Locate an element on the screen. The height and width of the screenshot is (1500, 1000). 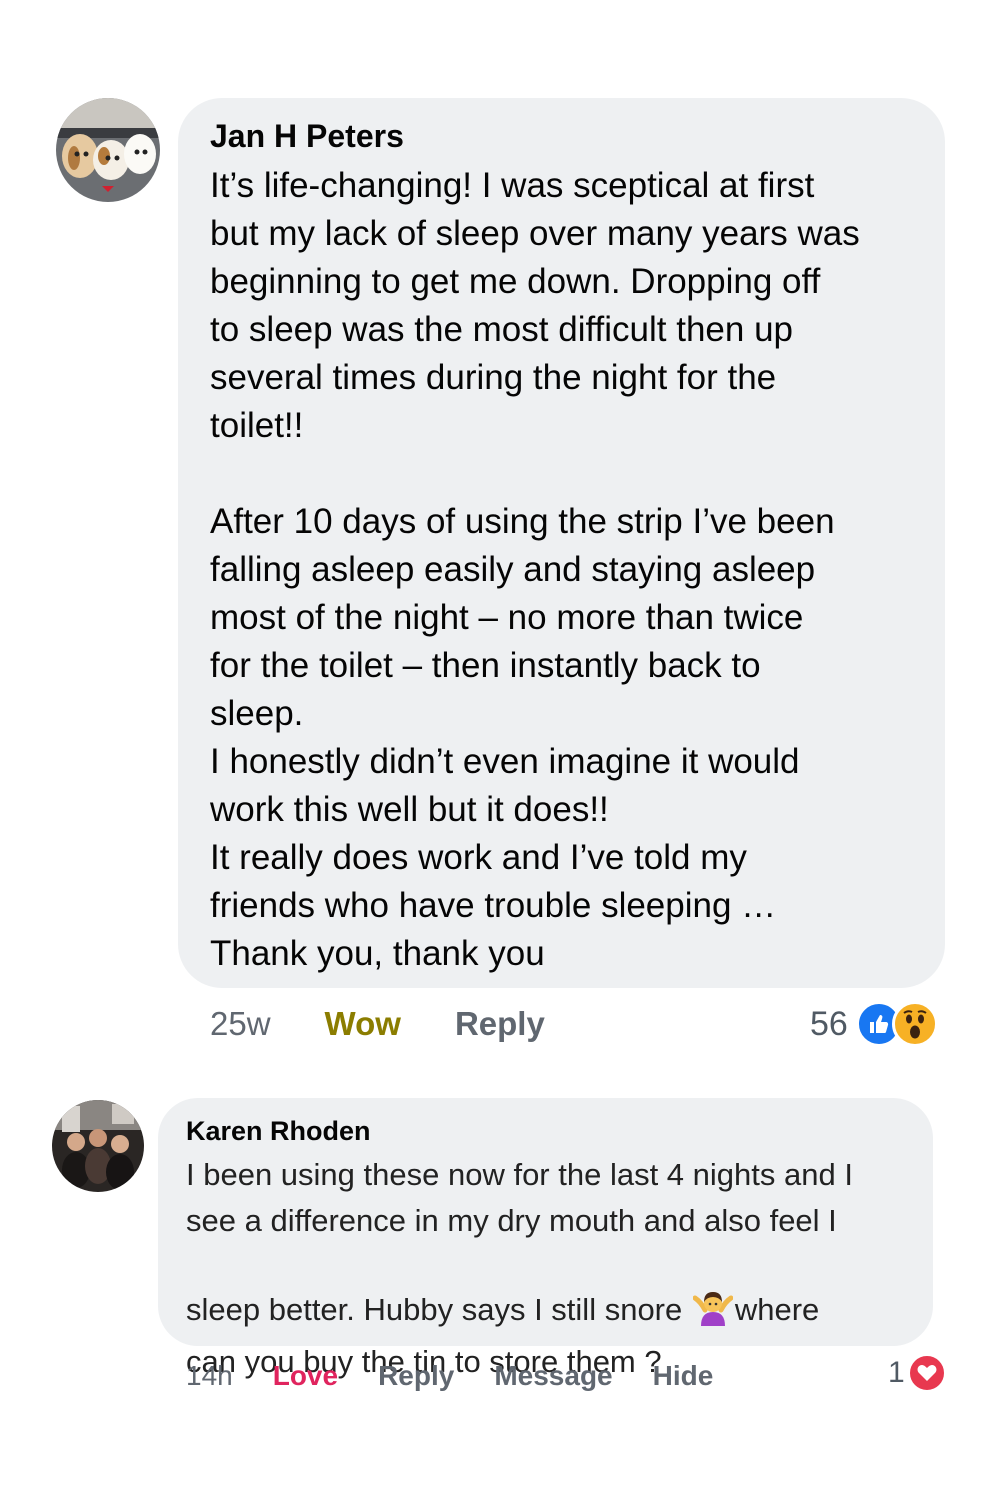
comment-actions: 14h Love Reply Message Hide is located at coordinates (449, 1376).